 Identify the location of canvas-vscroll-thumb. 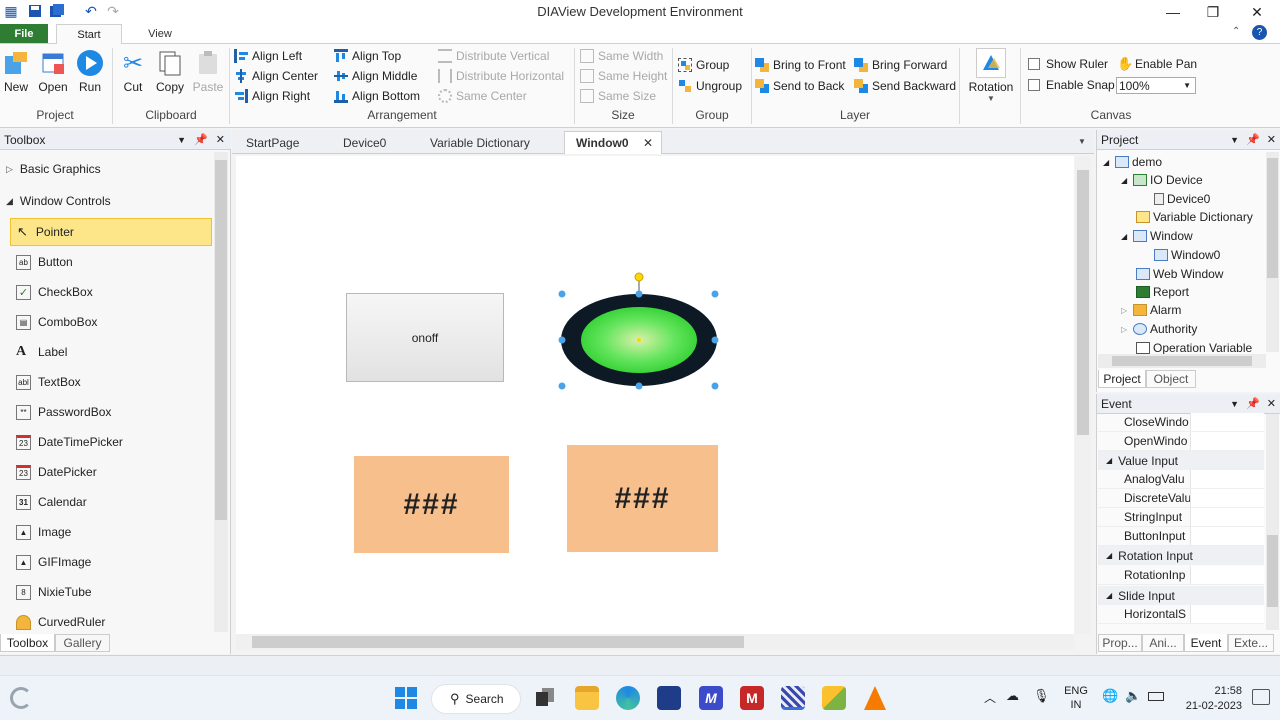
(1083, 302).